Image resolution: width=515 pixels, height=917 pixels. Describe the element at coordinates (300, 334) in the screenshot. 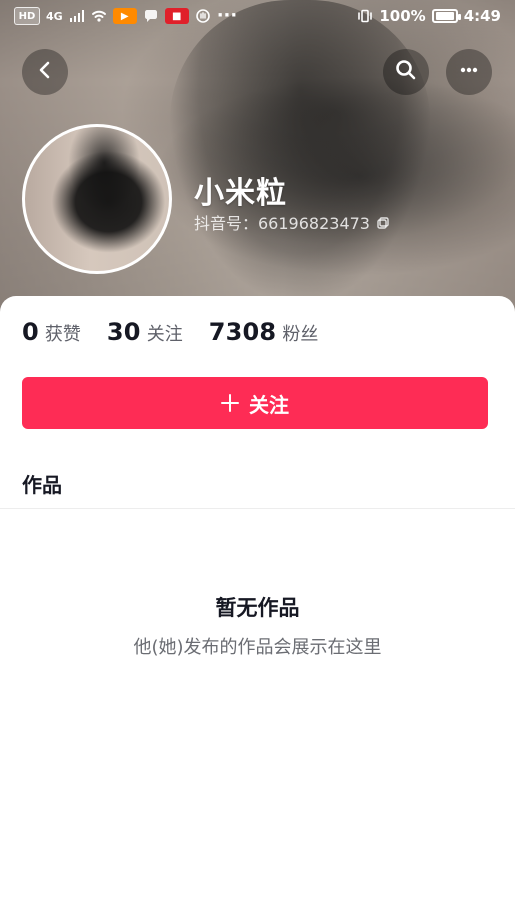

I see `stat-followers-label: 粉丝` at that location.